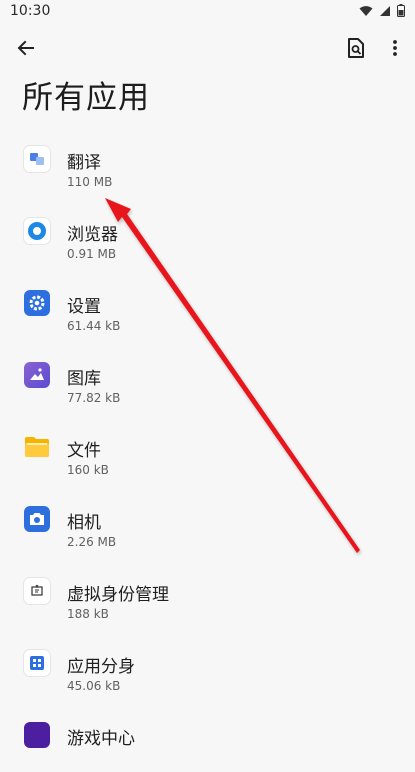 The image size is (415, 772). I want to click on more-options-button, so click(395, 48).